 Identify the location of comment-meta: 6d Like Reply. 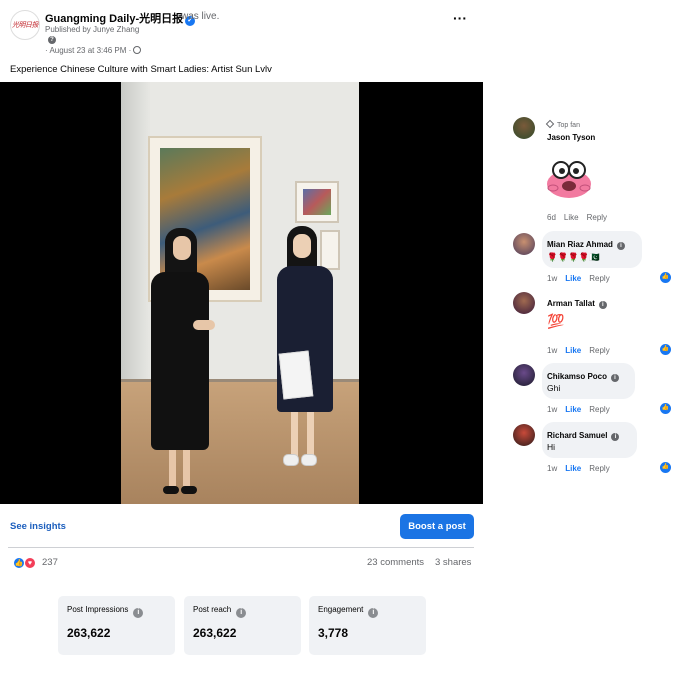
(581, 217).